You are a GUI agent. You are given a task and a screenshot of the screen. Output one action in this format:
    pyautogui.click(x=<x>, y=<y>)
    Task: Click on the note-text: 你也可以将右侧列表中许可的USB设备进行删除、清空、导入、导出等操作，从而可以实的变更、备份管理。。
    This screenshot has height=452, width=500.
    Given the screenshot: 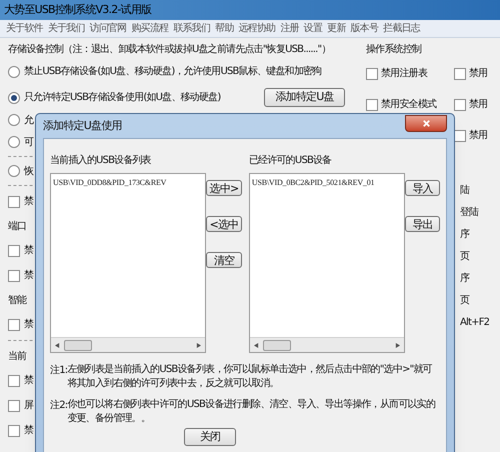 What is the action you would take?
    pyautogui.click(x=251, y=412)
    